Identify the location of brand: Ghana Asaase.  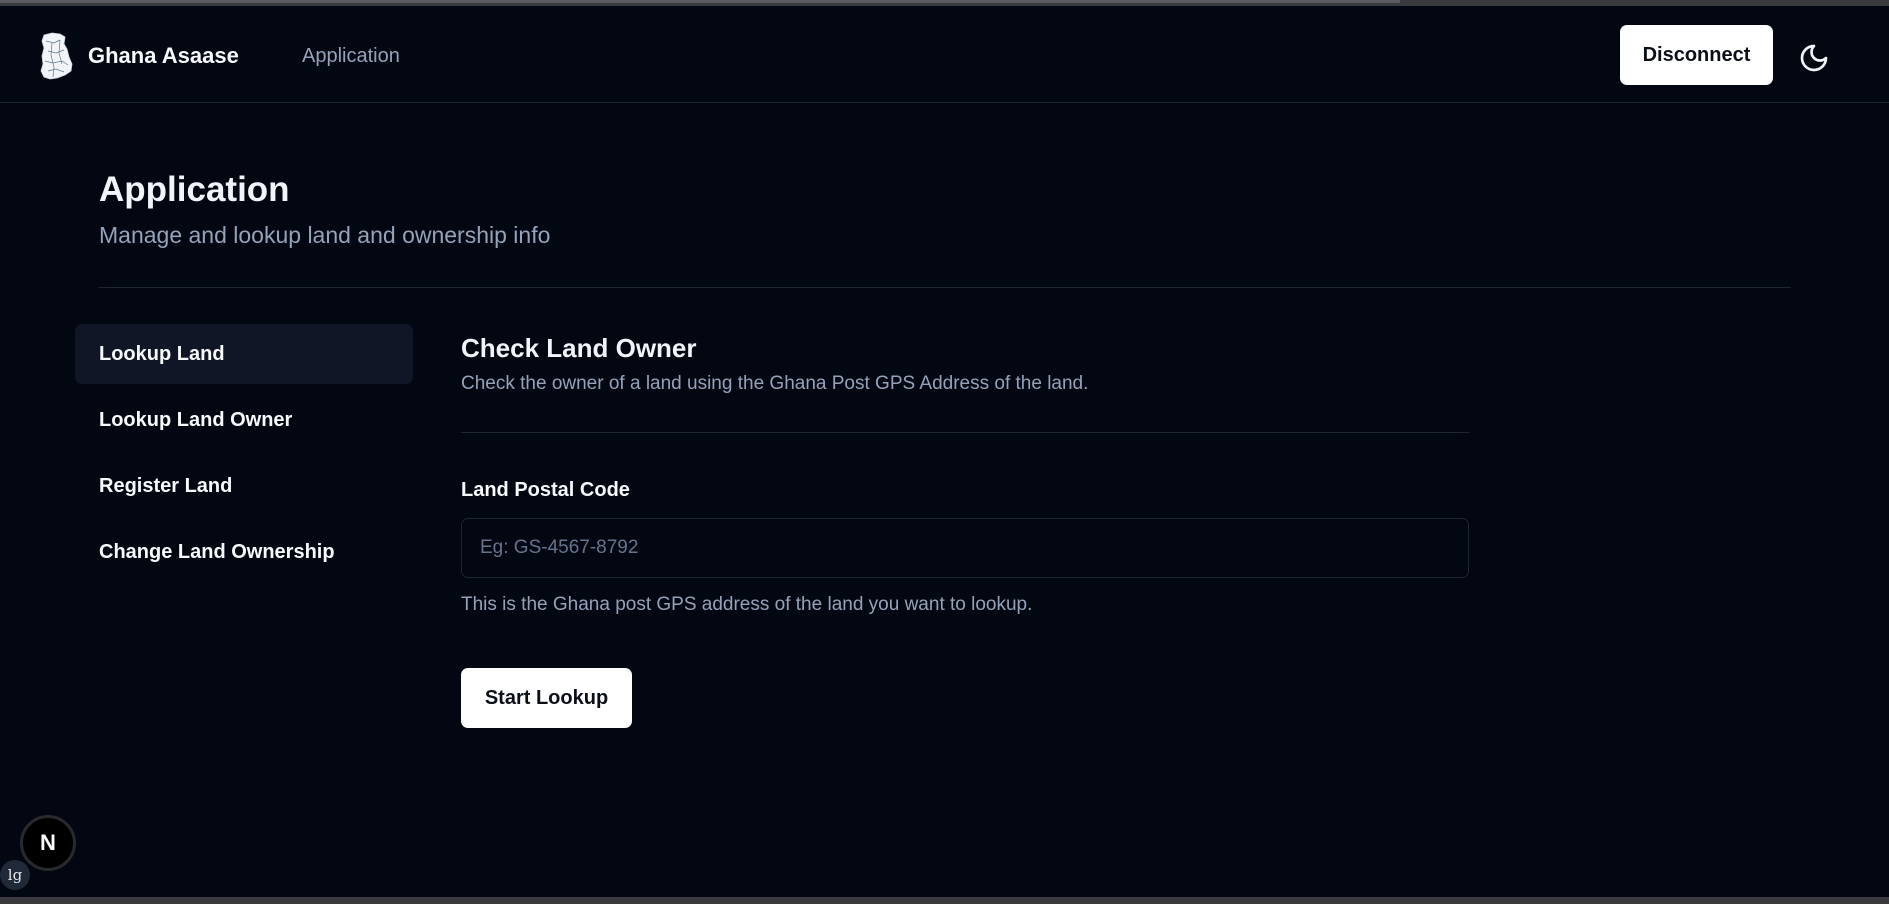
(138, 56).